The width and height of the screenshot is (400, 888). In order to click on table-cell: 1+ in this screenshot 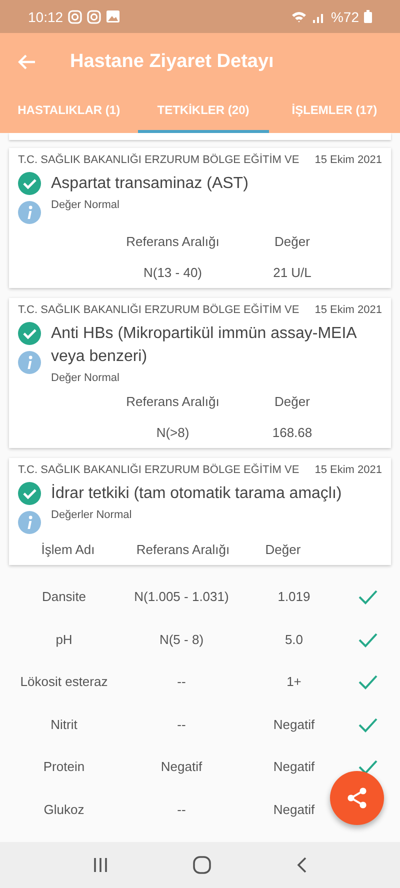, I will do `click(294, 681)`.